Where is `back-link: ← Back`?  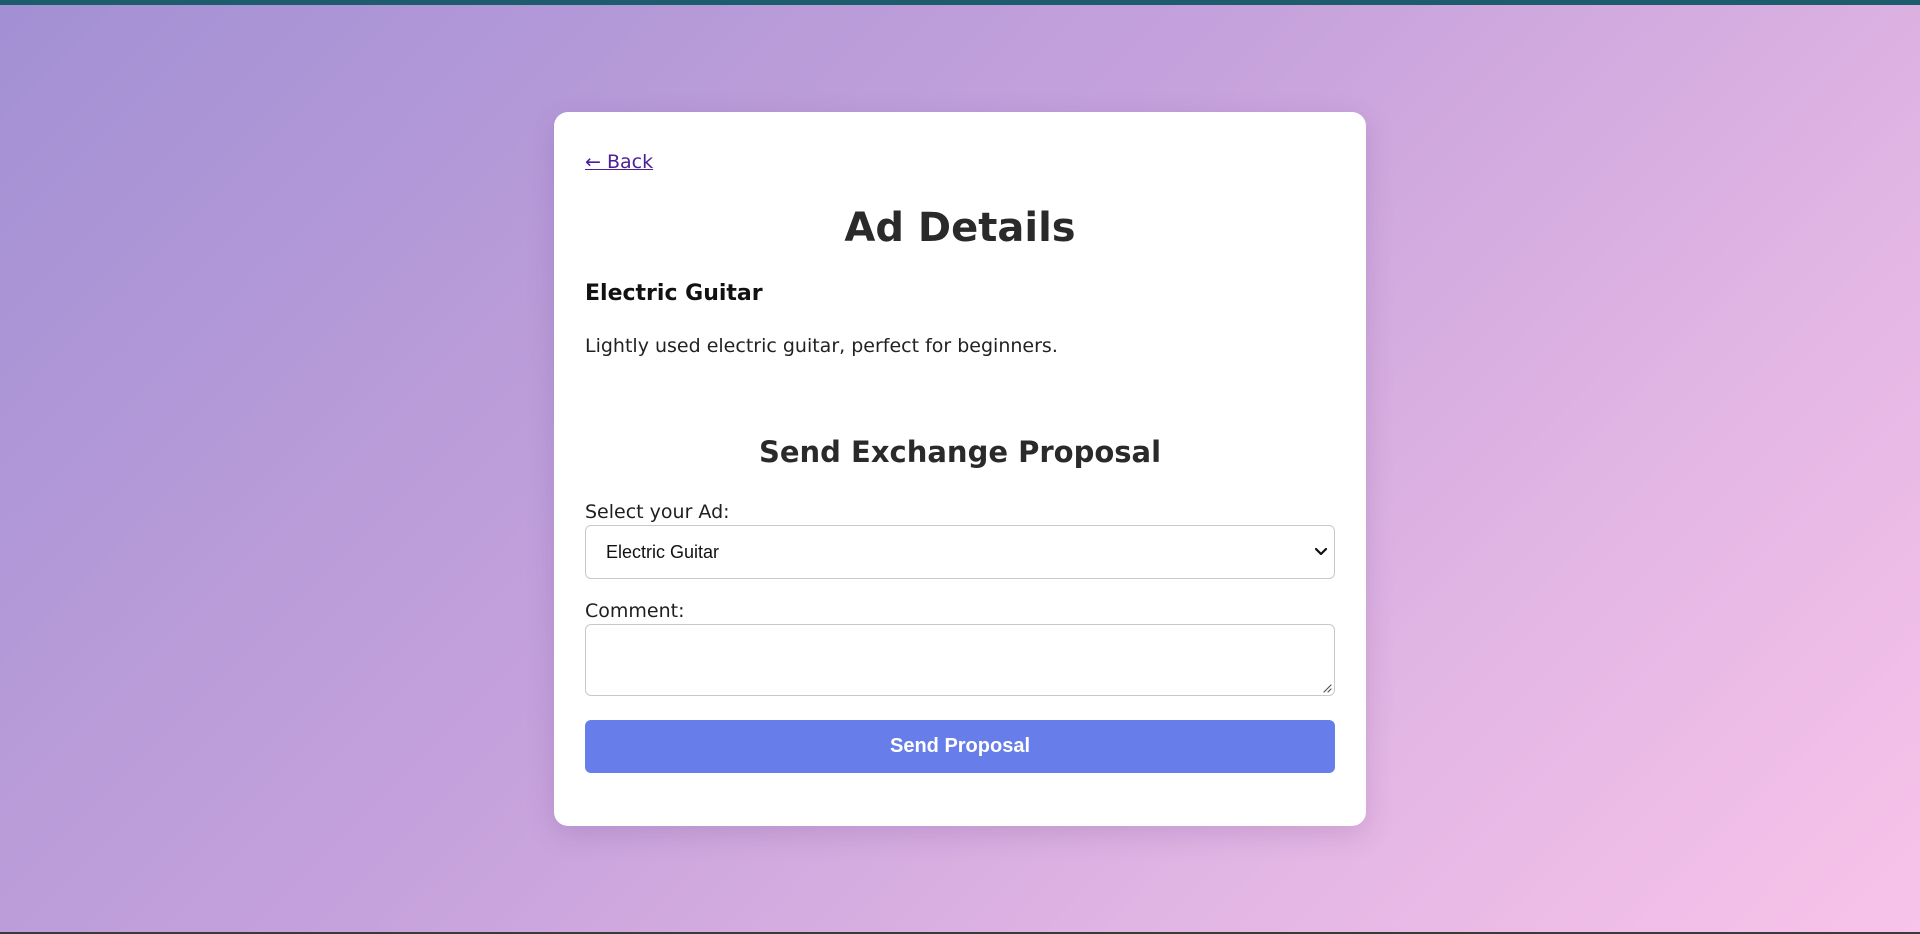 back-link: ← Back is located at coordinates (619, 162).